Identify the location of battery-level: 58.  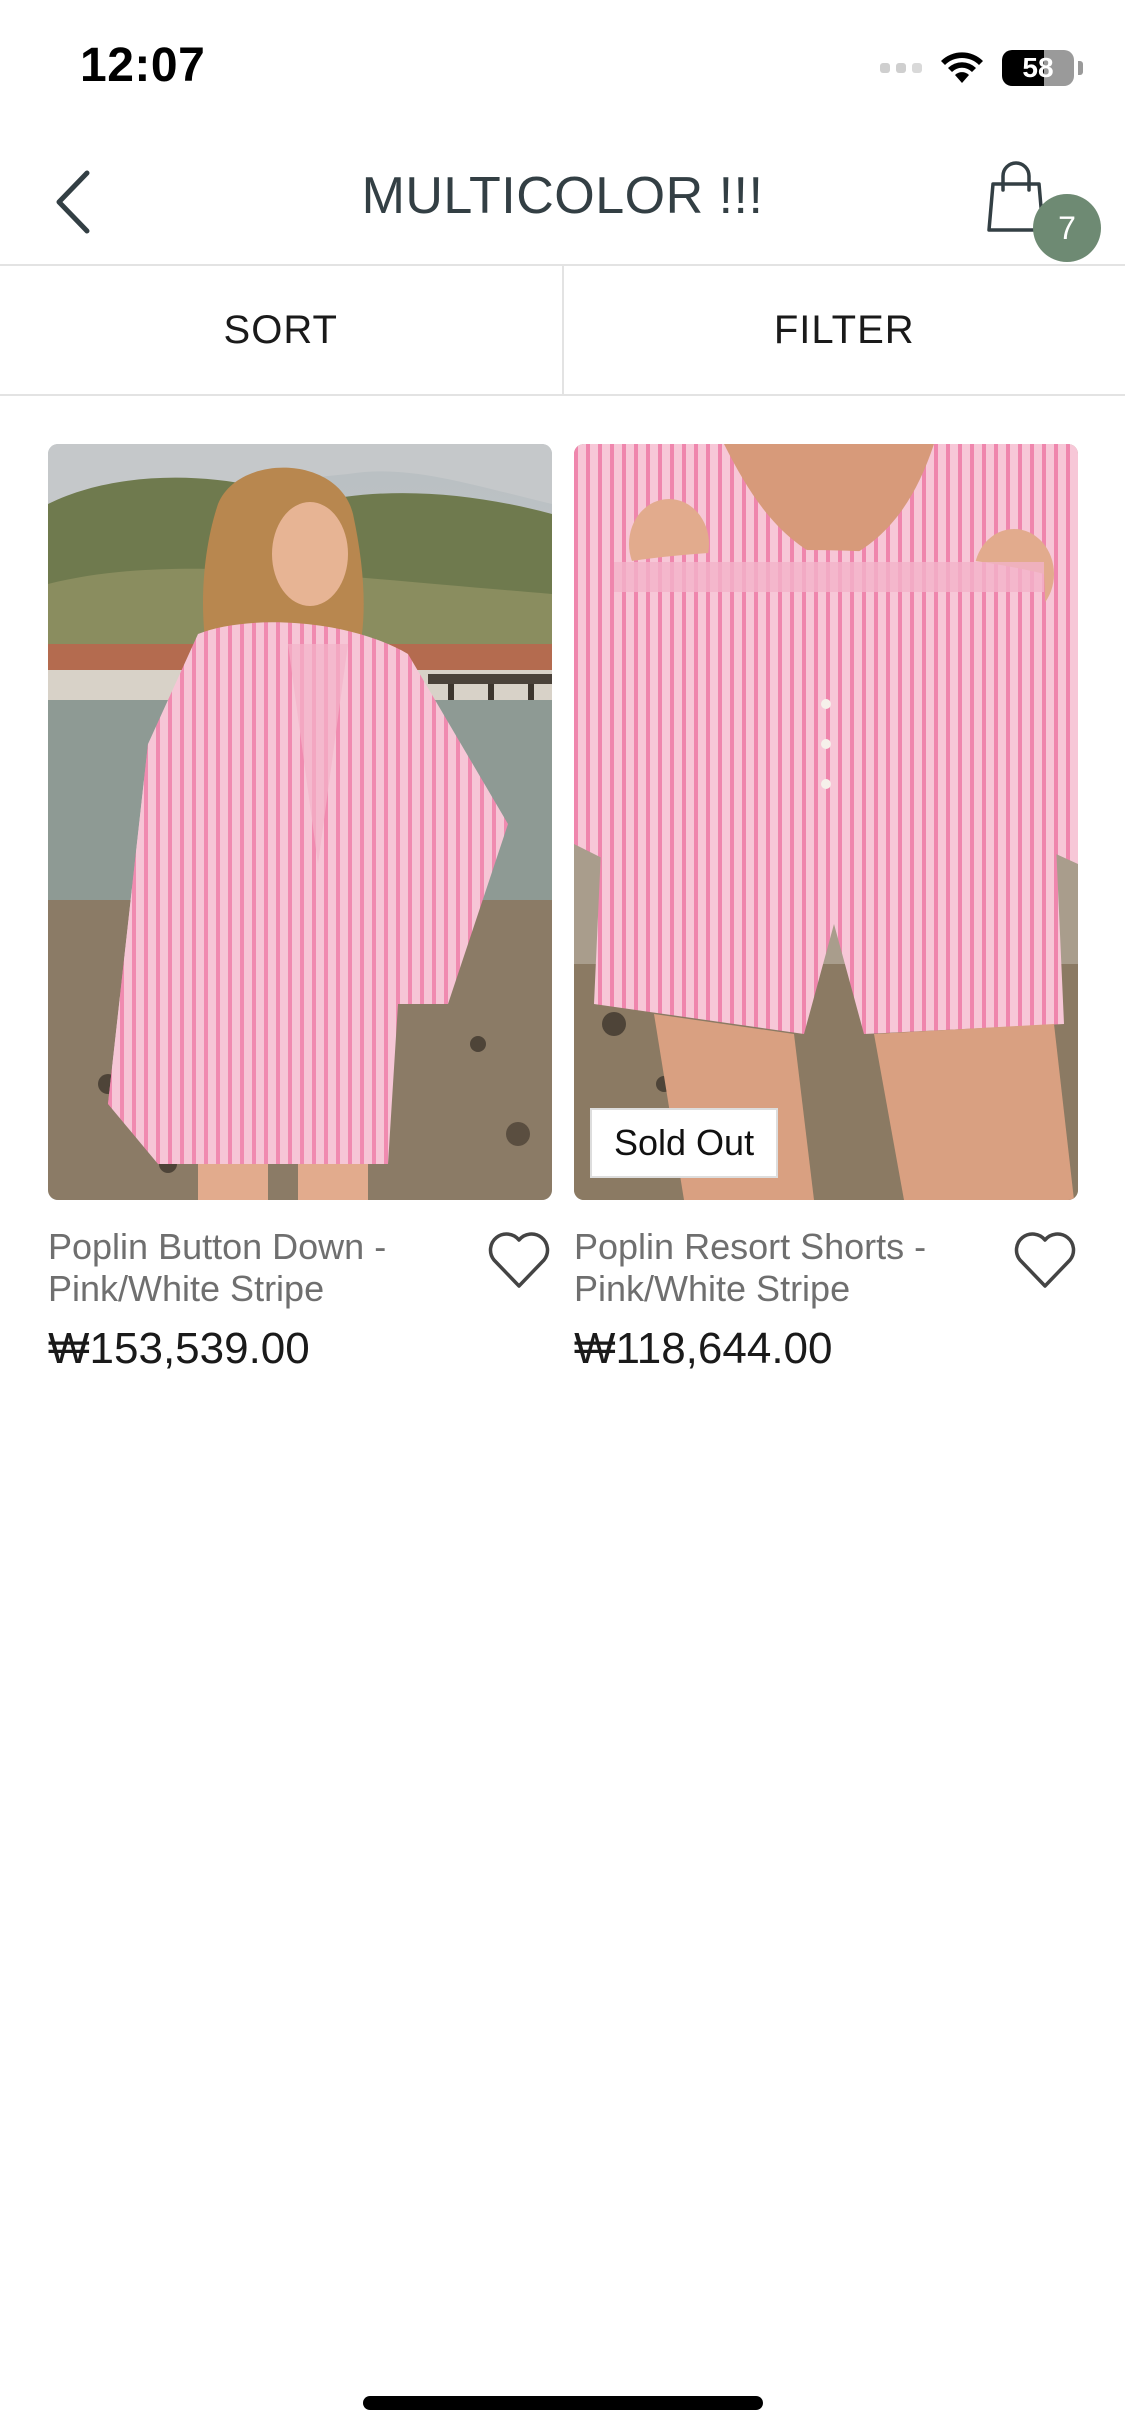
(1038, 67).